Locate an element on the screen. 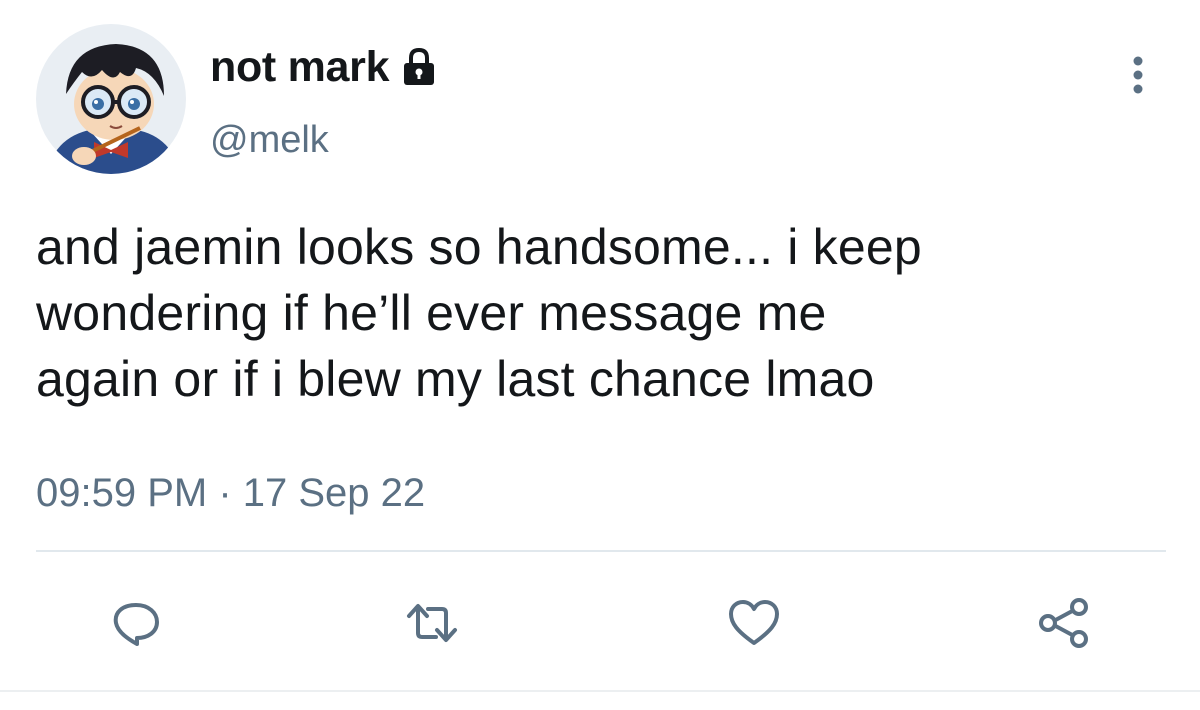 The width and height of the screenshot is (1200, 710). more-vertical-icon is located at coordinates (1138, 75).